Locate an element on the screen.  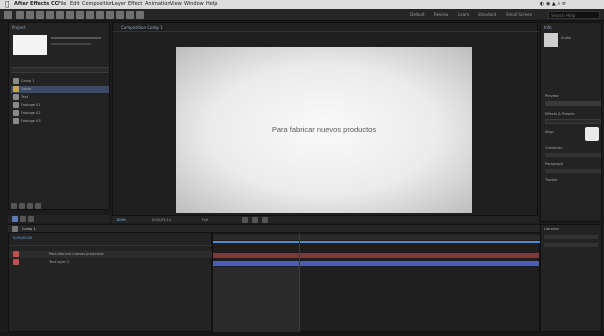
preview-controls is located at coordinates (573, 103).